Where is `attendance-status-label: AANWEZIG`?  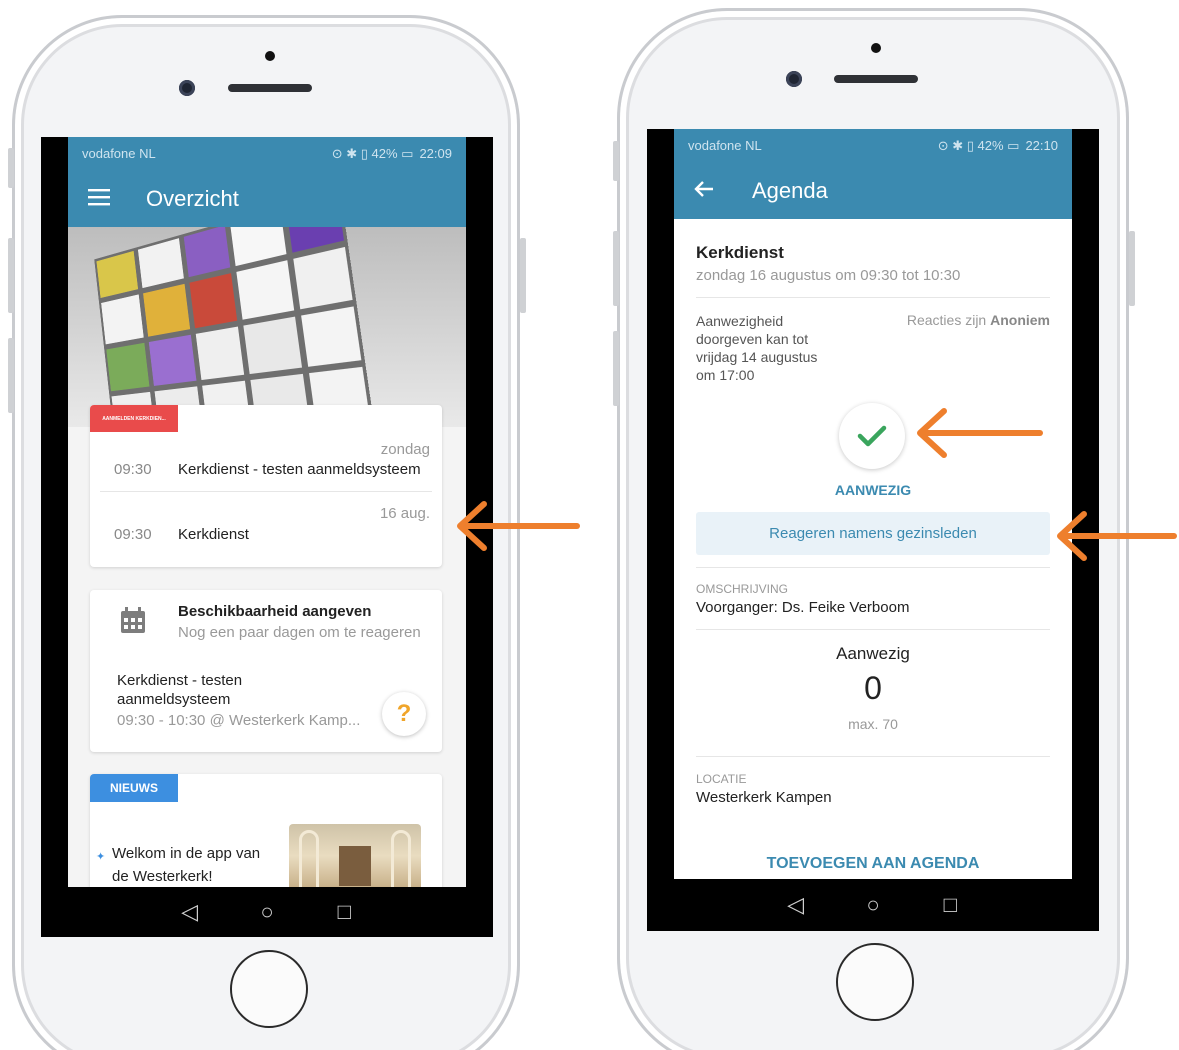 attendance-status-label: AANWEZIG is located at coordinates (873, 490).